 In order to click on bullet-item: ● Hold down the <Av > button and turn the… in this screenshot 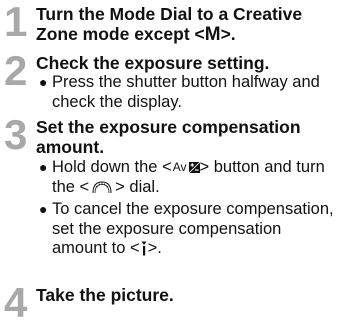, I will do `click(188, 178)`.